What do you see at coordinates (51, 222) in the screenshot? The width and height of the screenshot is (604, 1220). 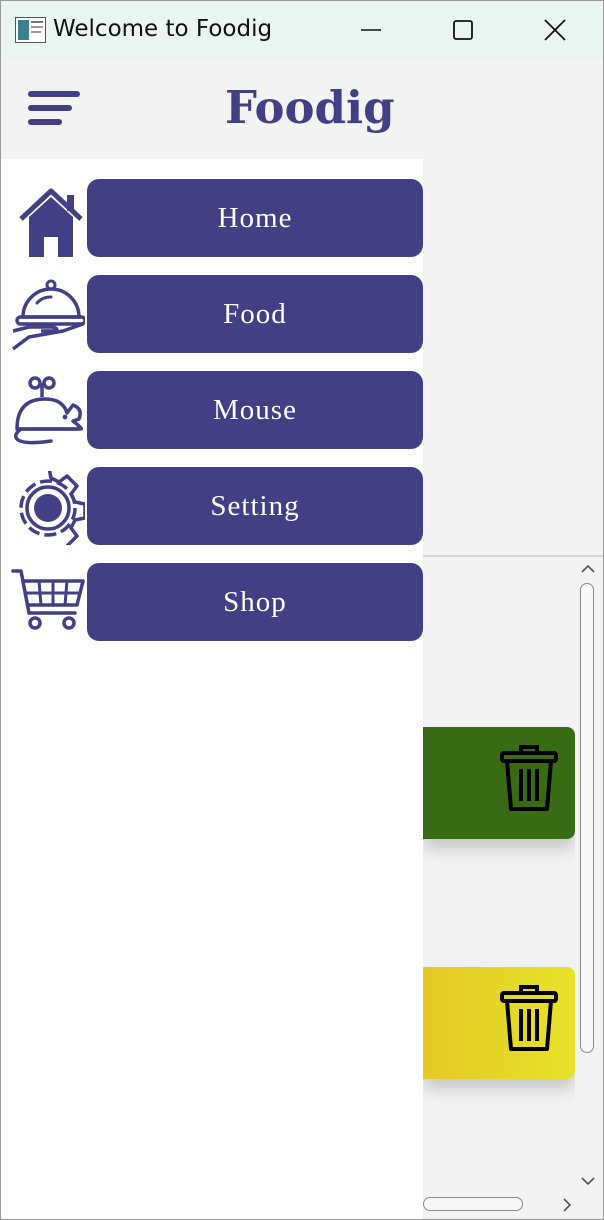 I see `home-icon` at bounding box center [51, 222].